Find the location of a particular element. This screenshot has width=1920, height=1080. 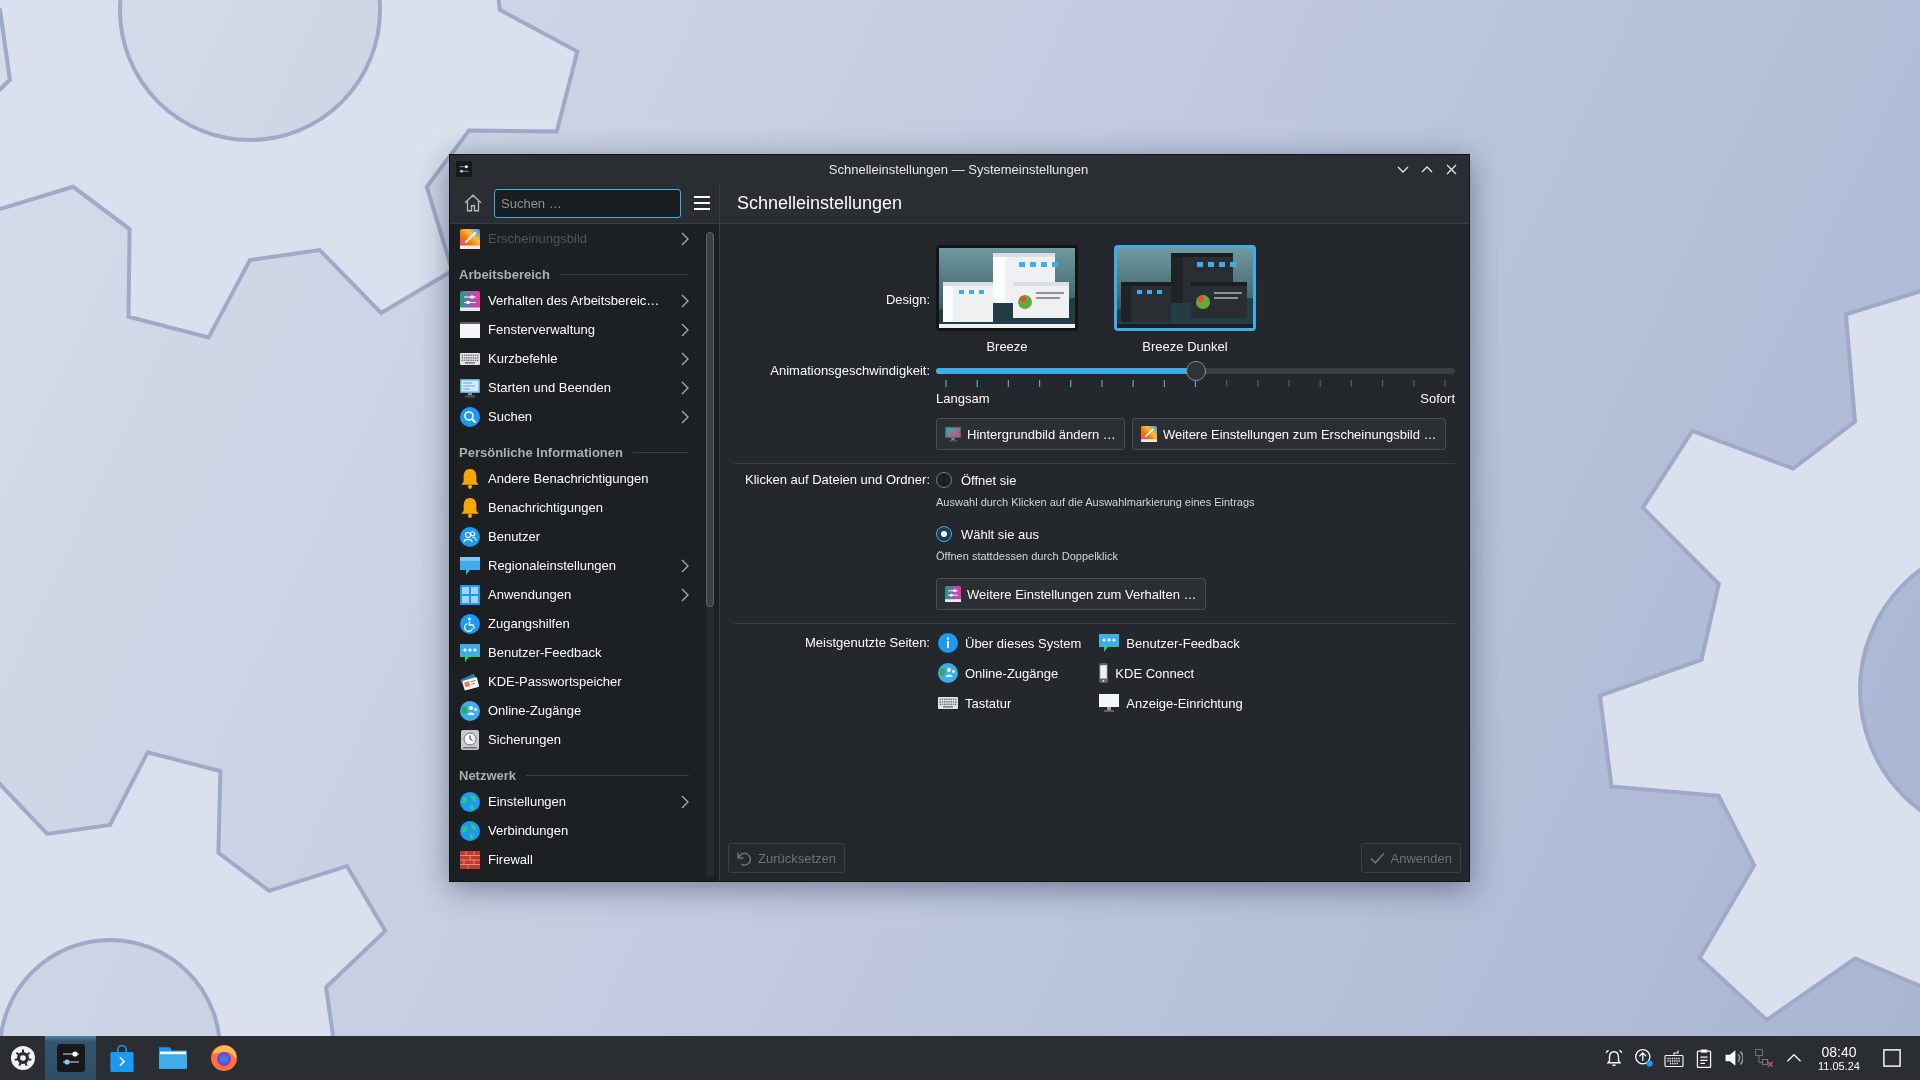

section-heading: Arbeitsbereich is located at coordinates (505, 274).